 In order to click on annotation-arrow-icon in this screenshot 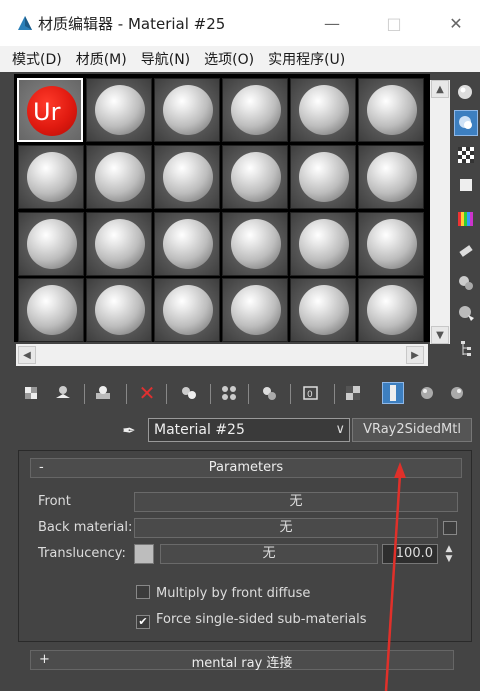, I will do `click(395, 576)`.